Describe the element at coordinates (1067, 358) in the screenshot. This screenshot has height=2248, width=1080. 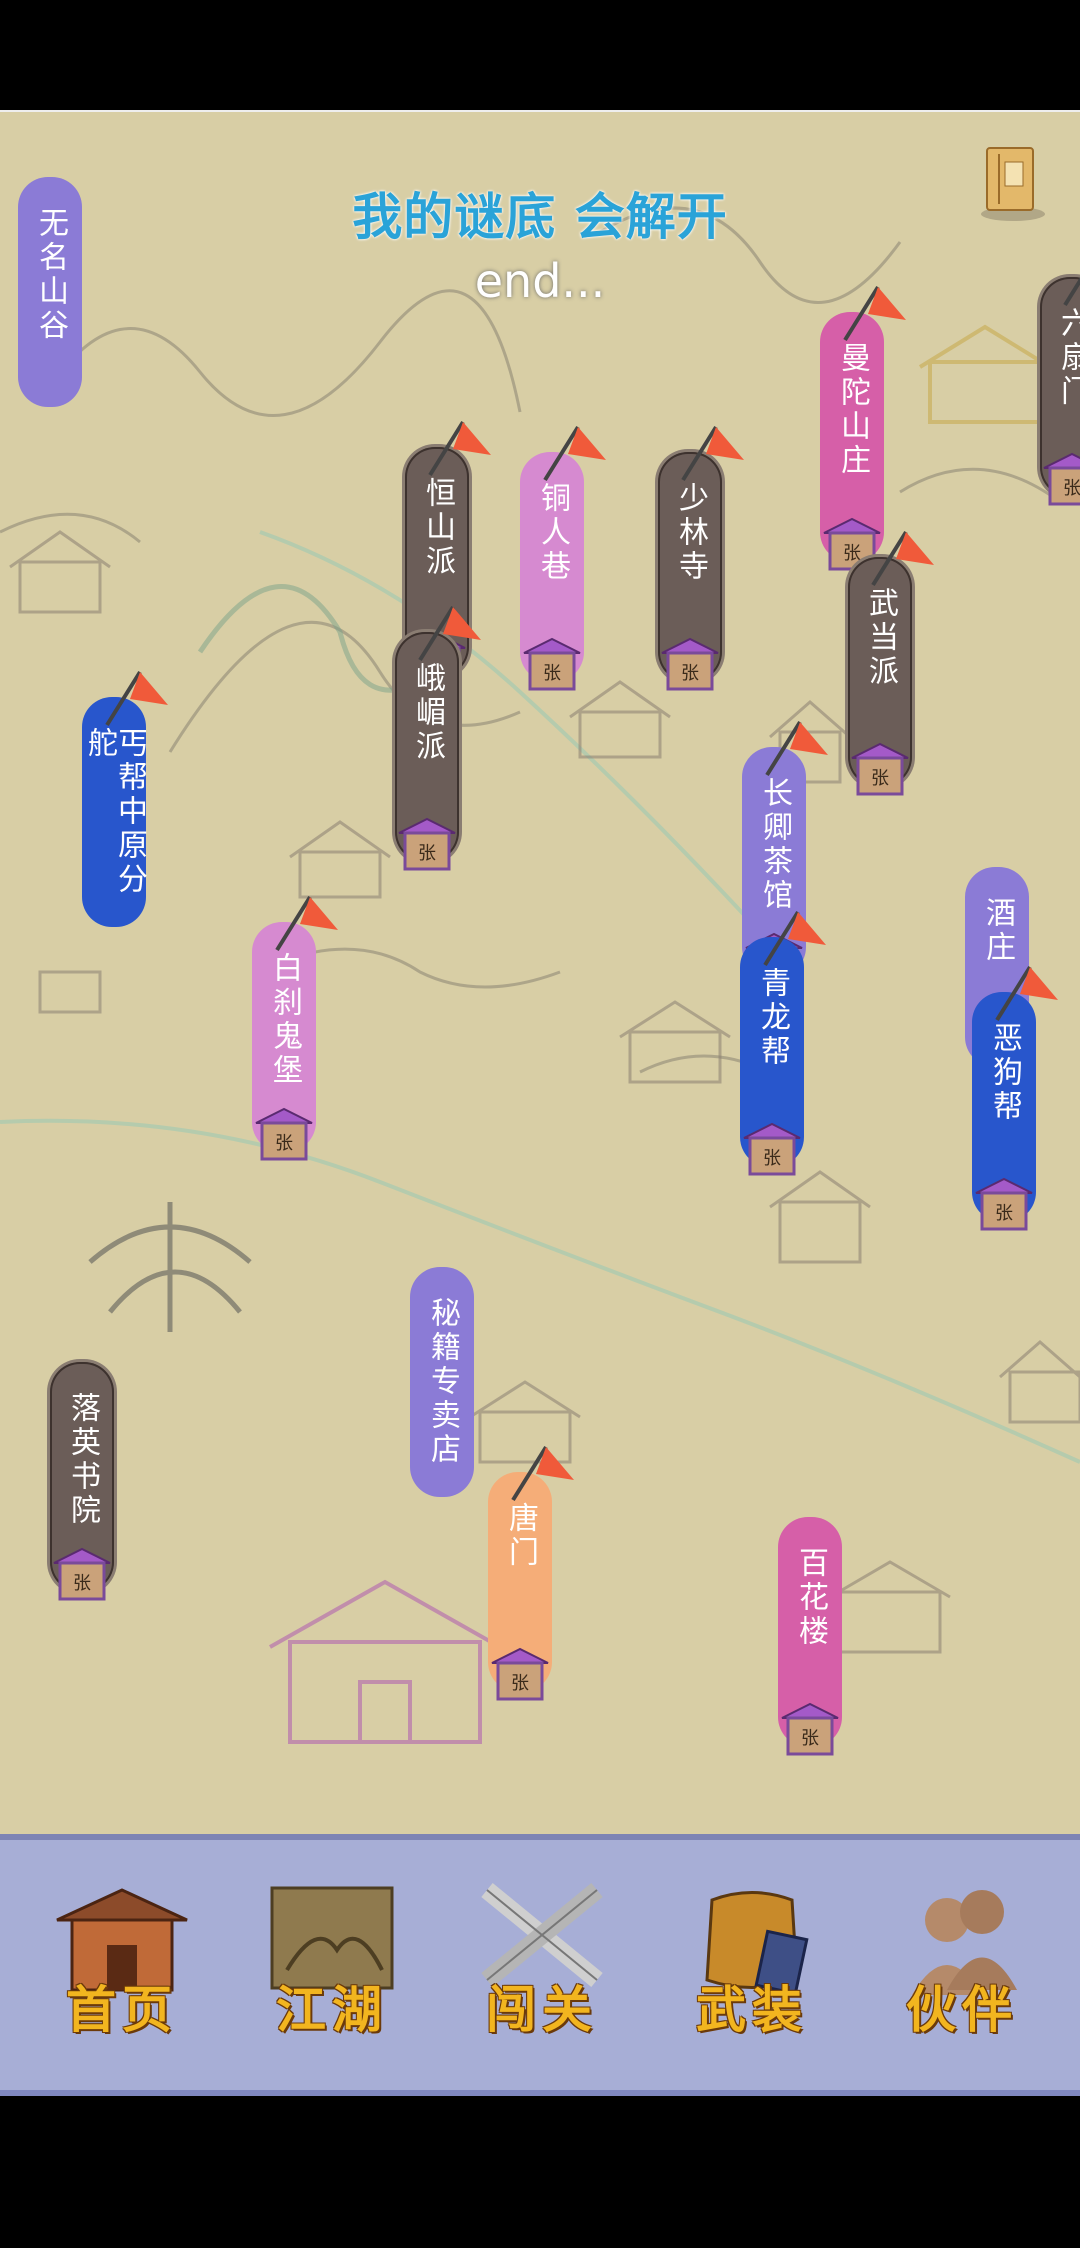
I see `location-name: 六扇门` at that location.